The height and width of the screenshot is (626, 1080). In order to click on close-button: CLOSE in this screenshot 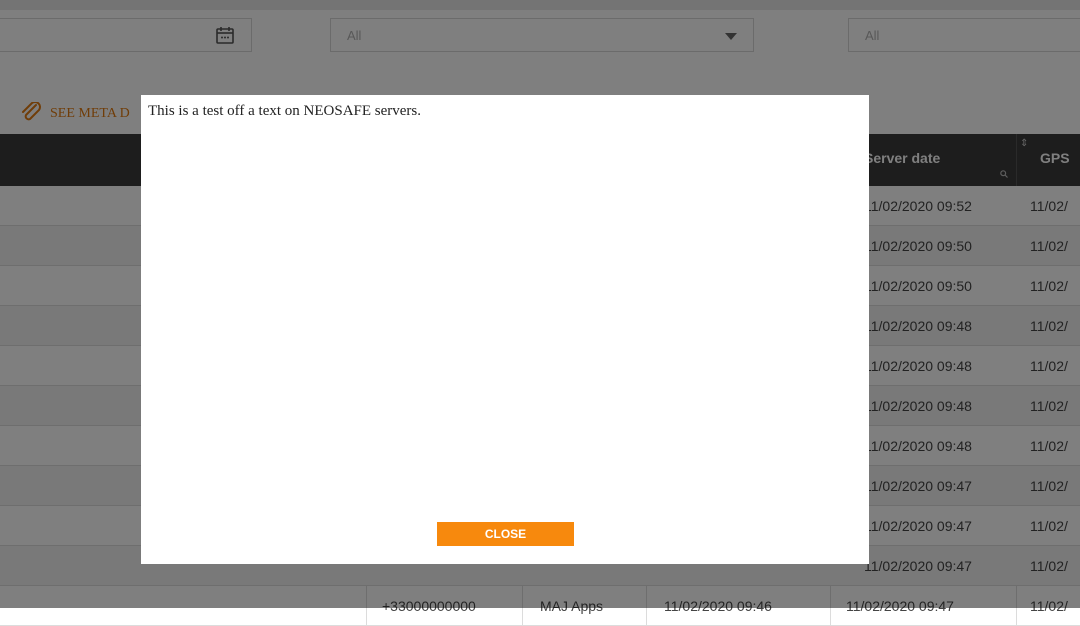, I will do `click(505, 534)`.